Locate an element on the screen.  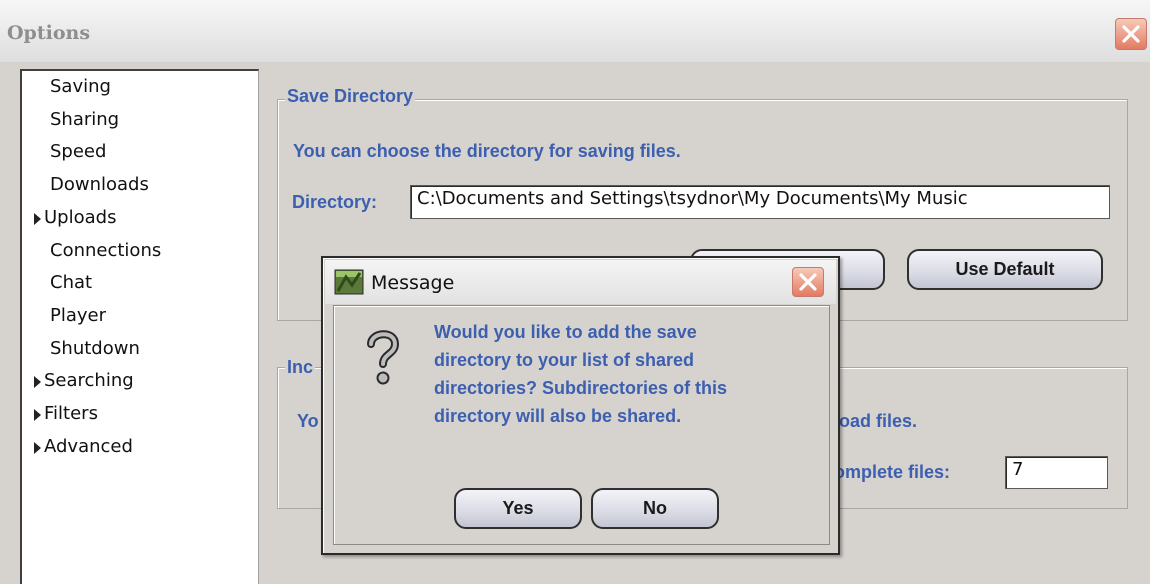
sidebar-item-label: Filters is located at coordinates (71, 413).